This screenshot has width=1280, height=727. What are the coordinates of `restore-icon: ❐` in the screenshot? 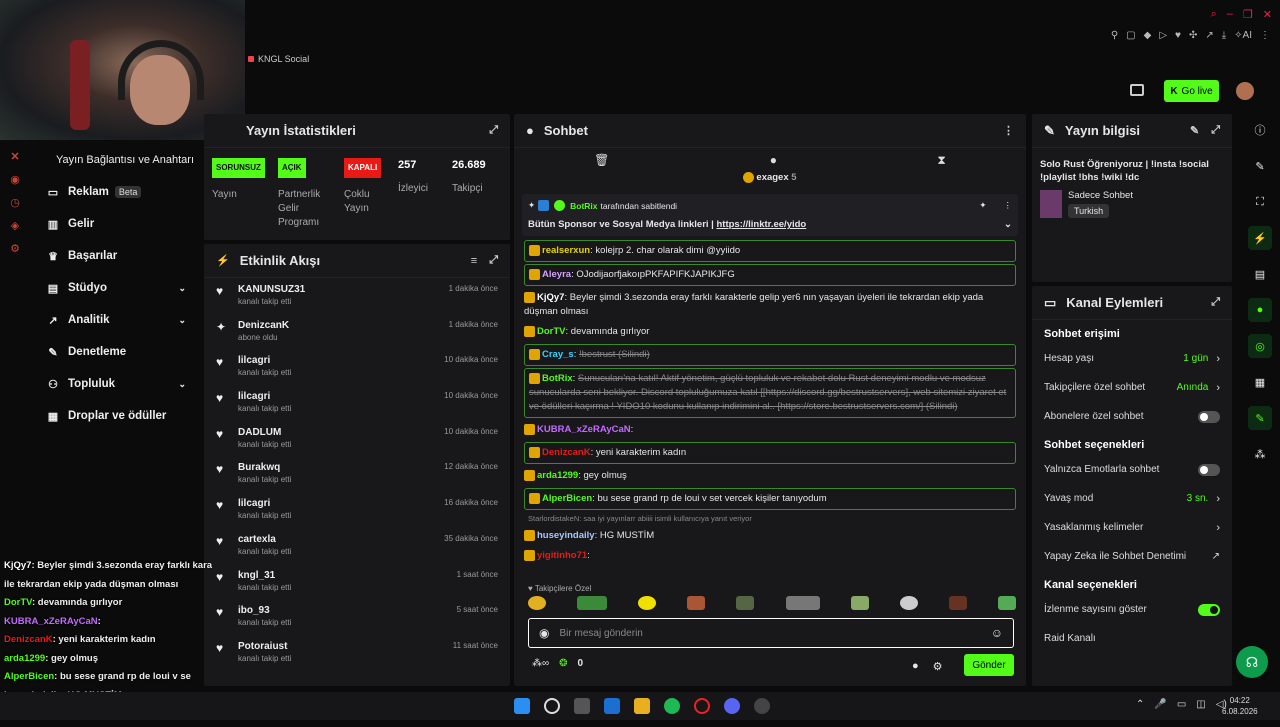 It's located at (1248, 14).